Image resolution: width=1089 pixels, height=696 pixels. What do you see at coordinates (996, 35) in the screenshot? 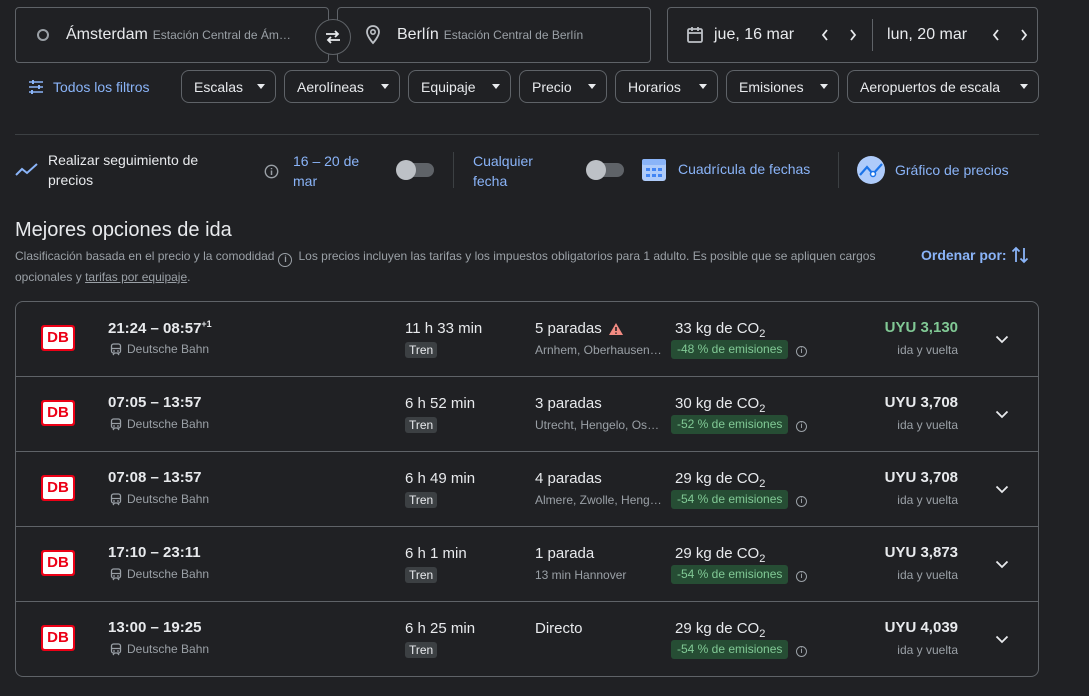
I see `return-prev-chevron-icon` at bounding box center [996, 35].